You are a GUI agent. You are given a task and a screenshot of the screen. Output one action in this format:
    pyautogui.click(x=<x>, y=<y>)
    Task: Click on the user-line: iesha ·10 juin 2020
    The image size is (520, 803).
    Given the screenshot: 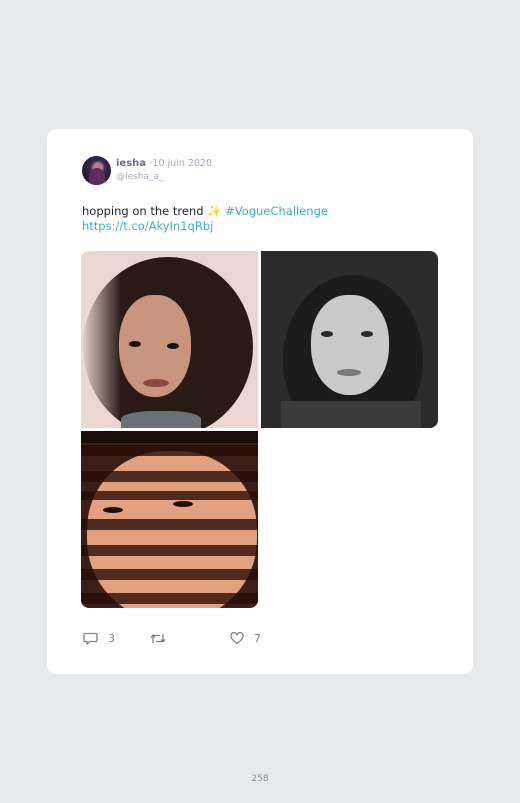 What is the action you would take?
    pyautogui.click(x=164, y=163)
    